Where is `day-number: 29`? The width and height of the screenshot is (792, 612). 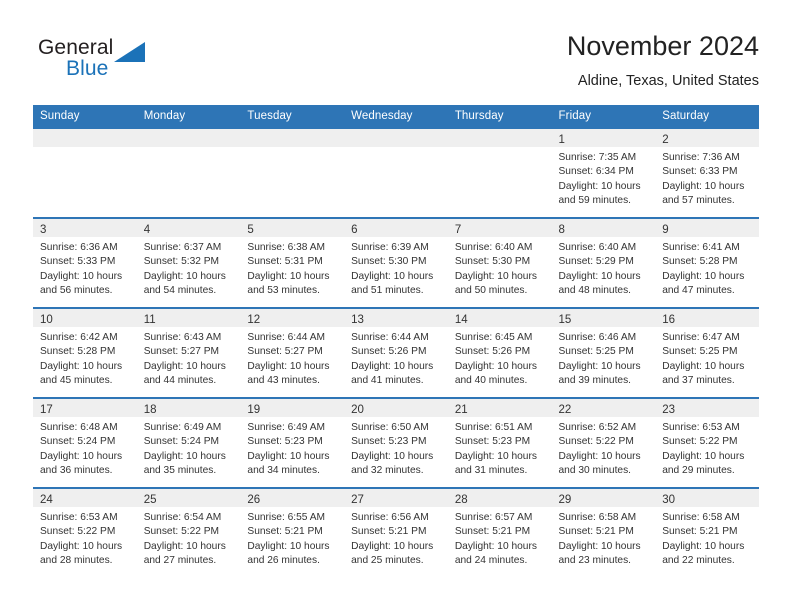
day-number: 29 is located at coordinates (565, 500).